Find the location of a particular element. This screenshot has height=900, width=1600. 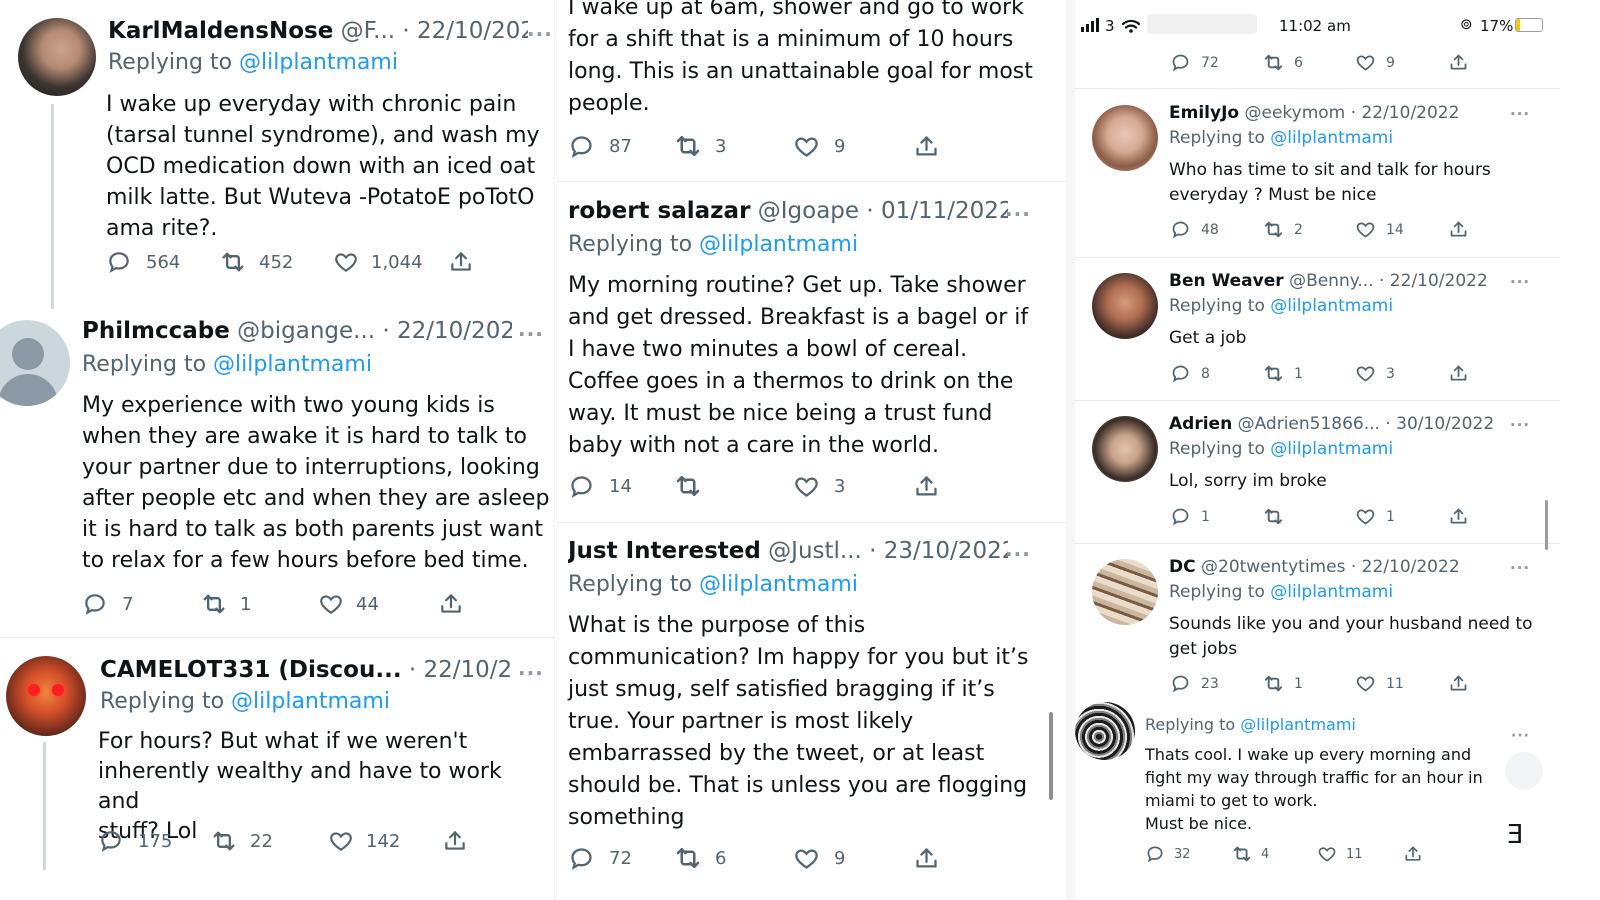

like-button: 11 is located at coordinates (1401, 683).